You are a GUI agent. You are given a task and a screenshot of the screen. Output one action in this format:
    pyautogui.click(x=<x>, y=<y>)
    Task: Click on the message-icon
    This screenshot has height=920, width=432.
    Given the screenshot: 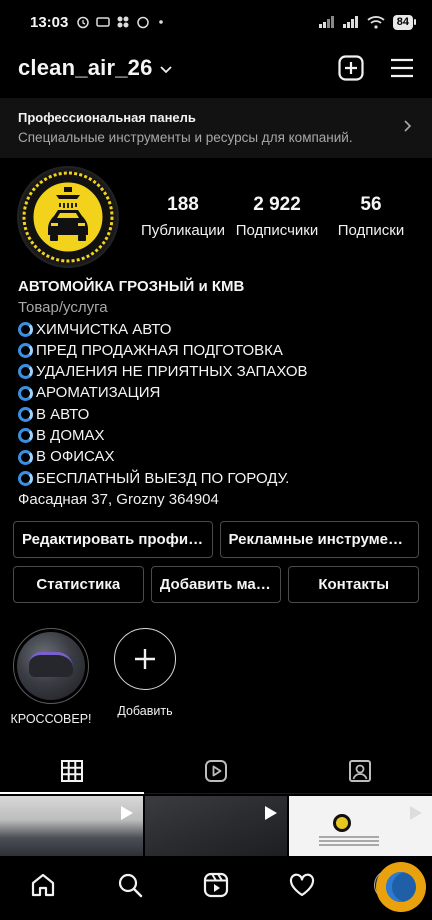 What is the action you would take?
    pyautogui.click(x=103, y=22)
    